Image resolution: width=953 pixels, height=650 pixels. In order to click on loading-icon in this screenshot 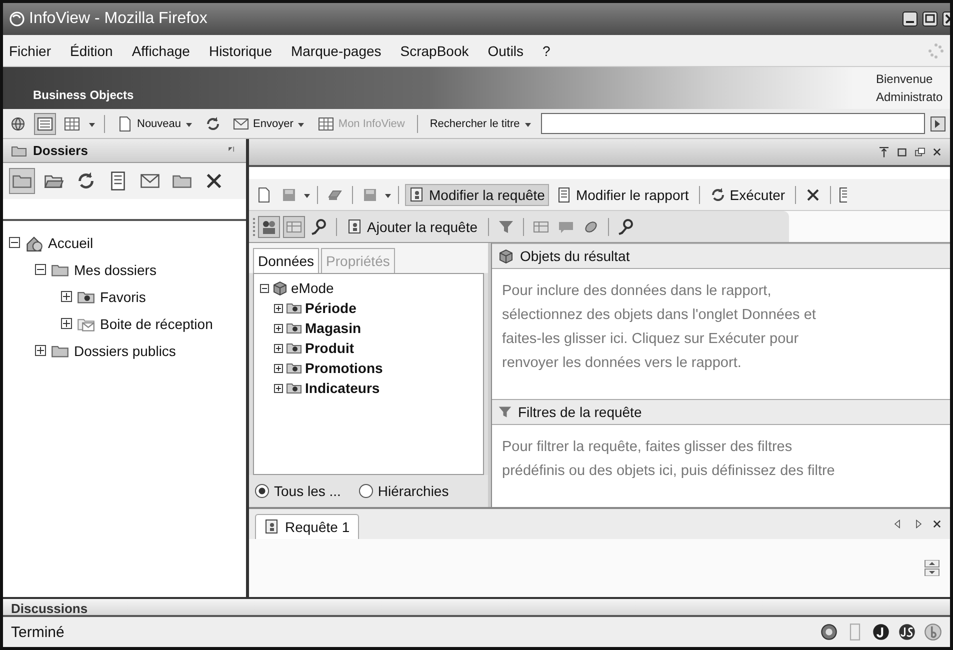, I will do `click(936, 50)`.